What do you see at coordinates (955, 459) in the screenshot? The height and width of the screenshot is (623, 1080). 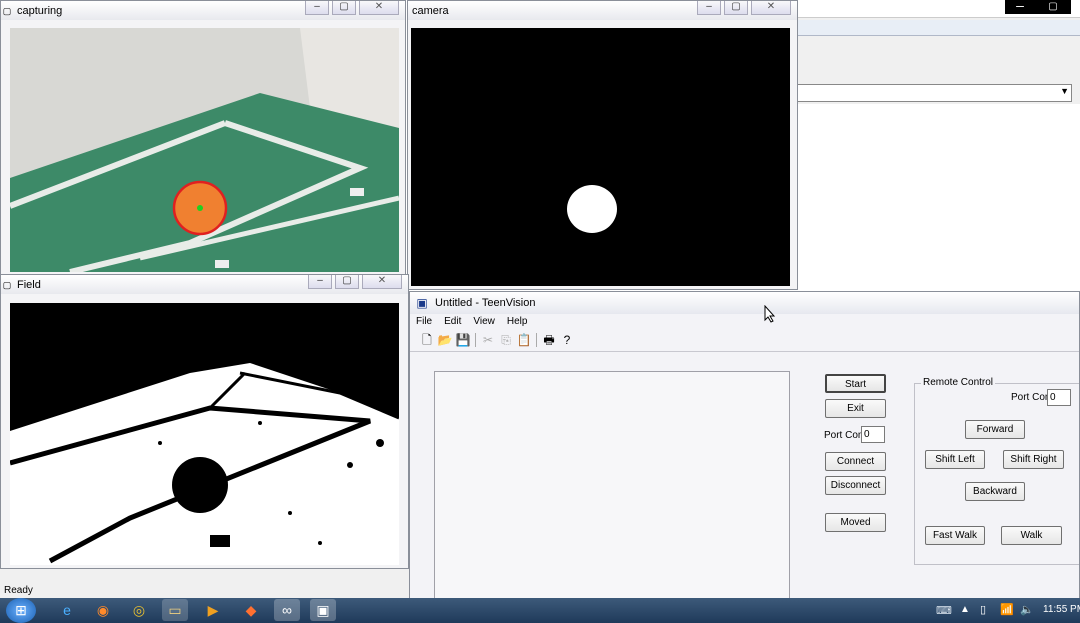 I see `shift-left-button: Shift Left` at bounding box center [955, 459].